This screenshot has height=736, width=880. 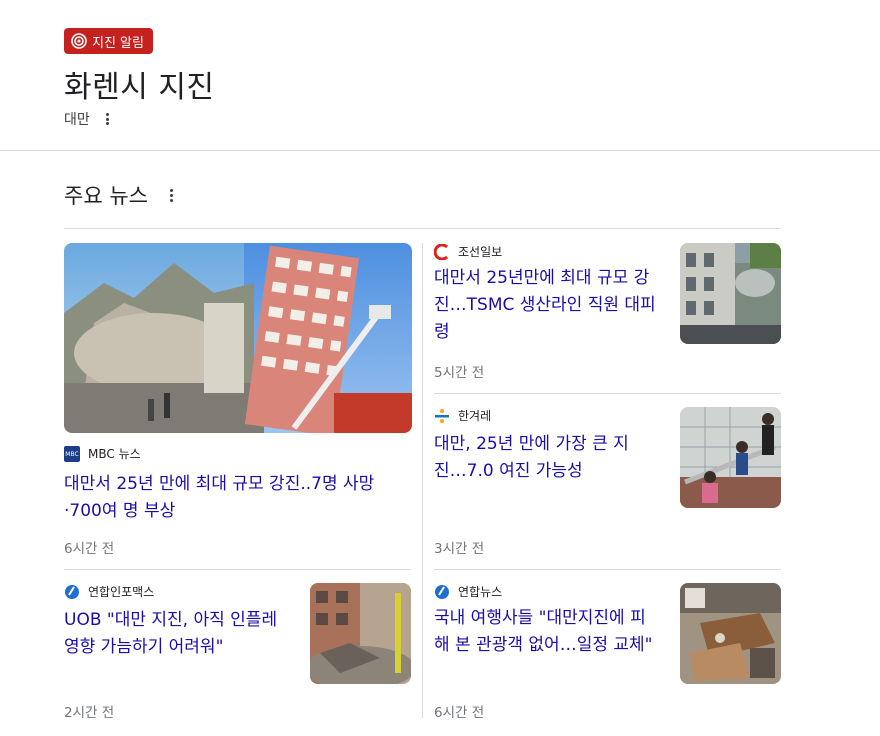 I want to click on article-source: 조선일보, so click(x=468, y=251).